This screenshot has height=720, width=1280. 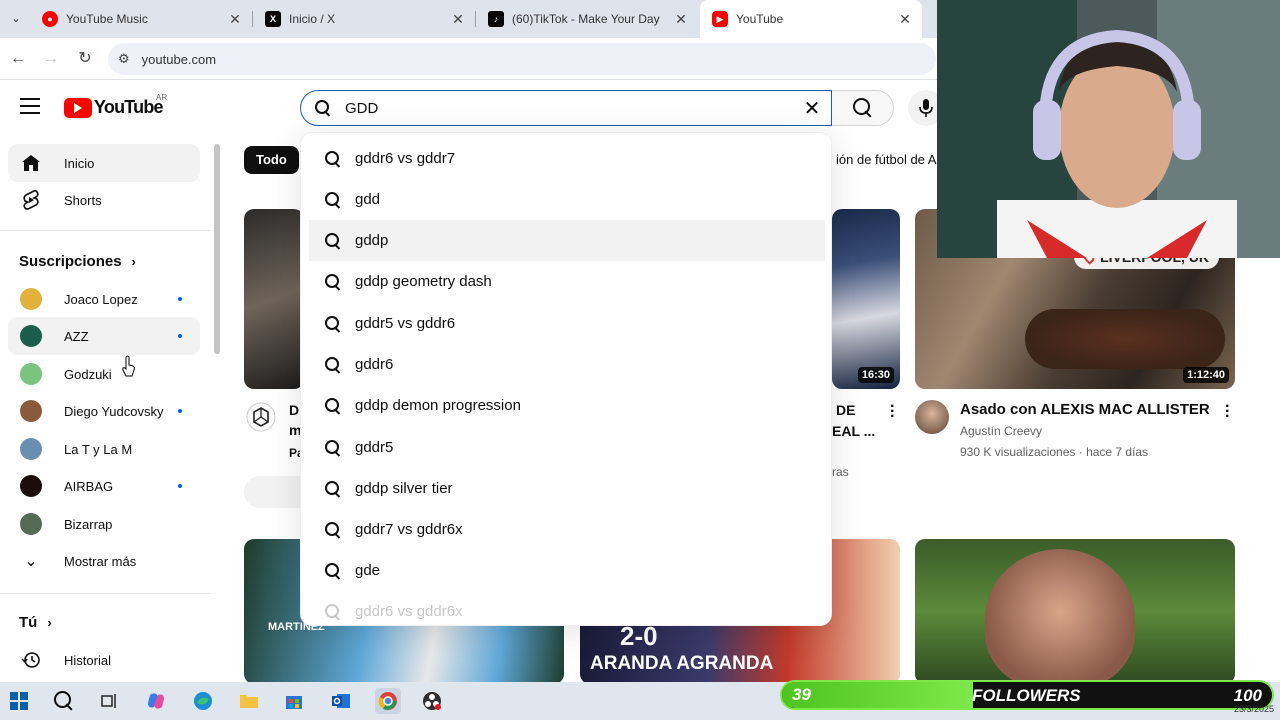 I want to click on chrome-icon, so click(x=388, y=701).